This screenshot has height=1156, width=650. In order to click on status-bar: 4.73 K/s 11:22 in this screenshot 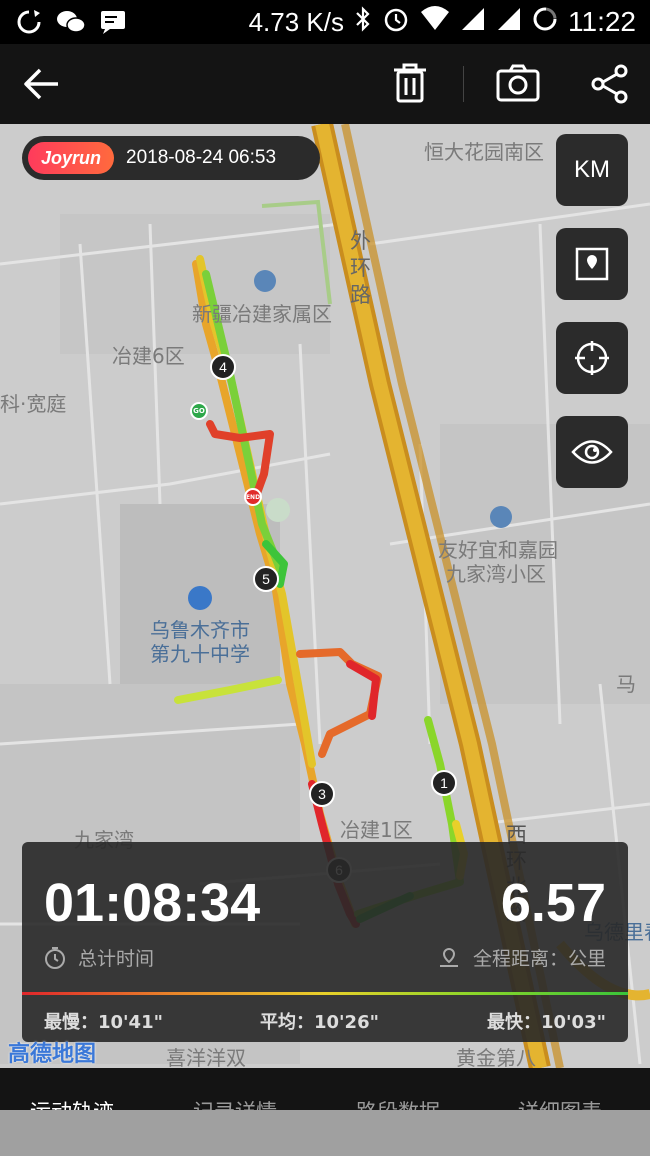, I will do `click(325, 22)`.